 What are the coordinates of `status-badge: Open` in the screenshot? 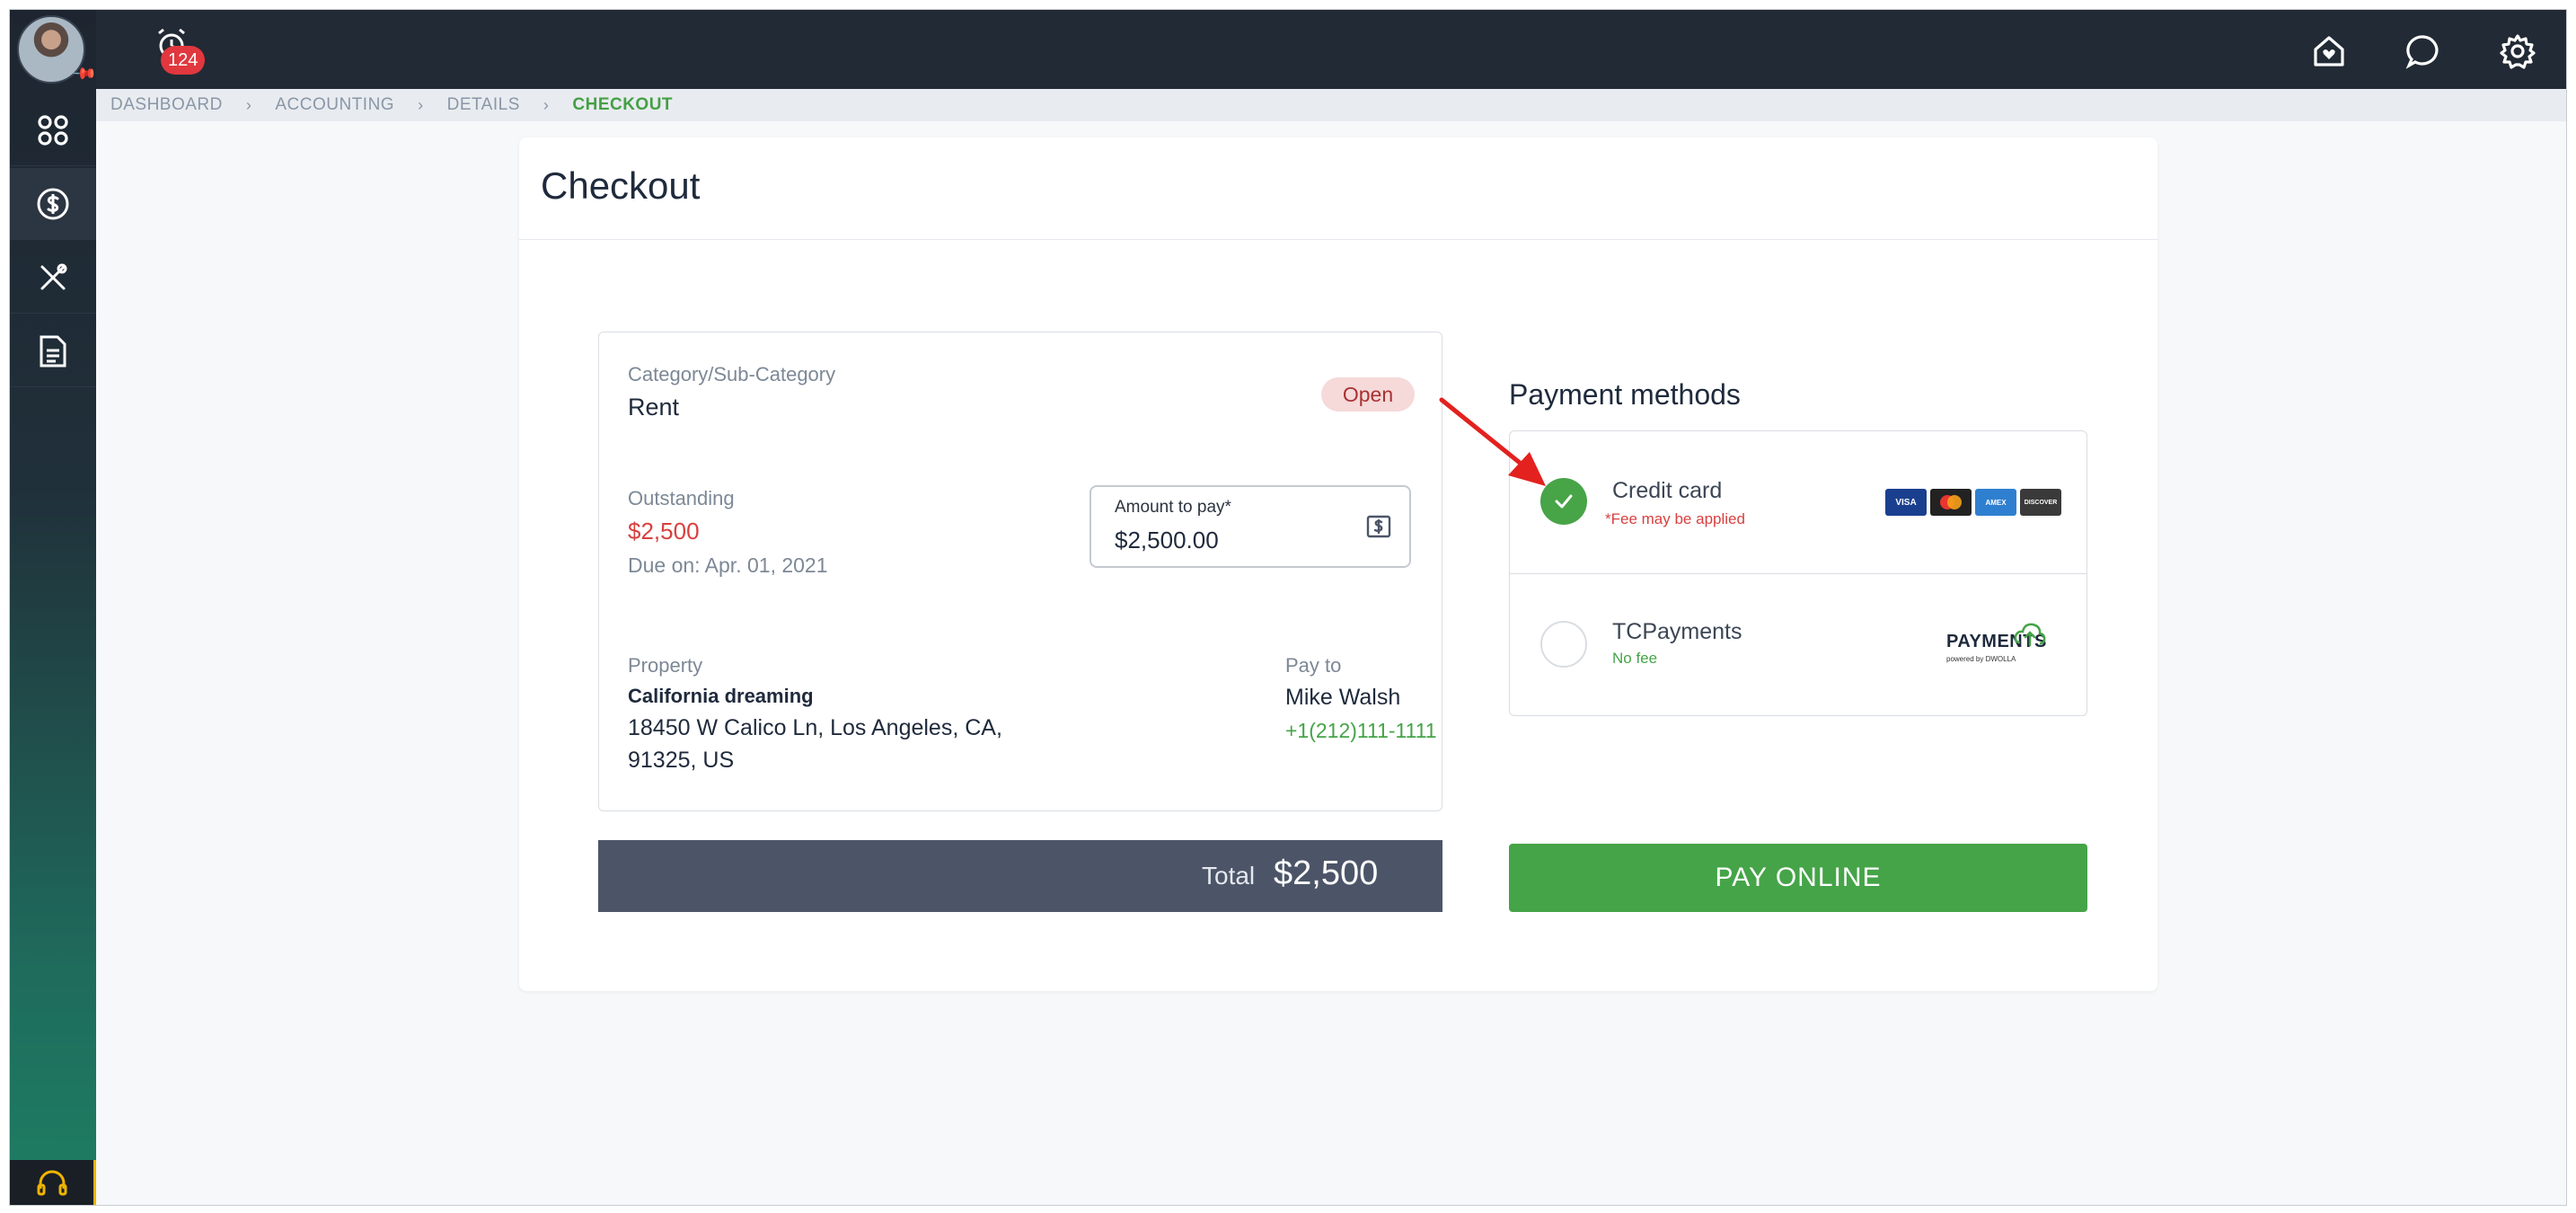 It's located at (1368, 394).